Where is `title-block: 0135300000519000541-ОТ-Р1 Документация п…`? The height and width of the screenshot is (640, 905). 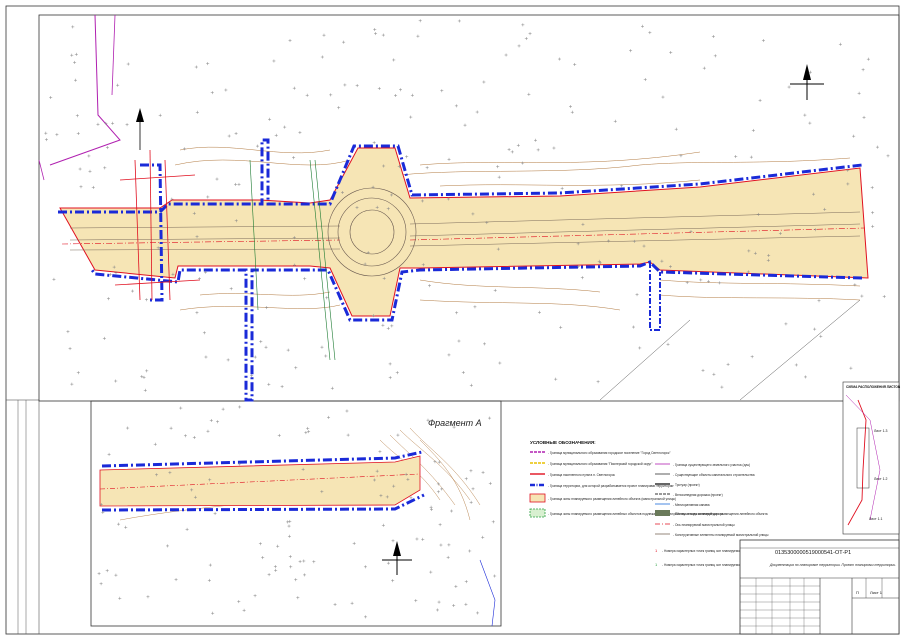
title-block: 0135300000519000541-ОТ-Р1 Документация п… is located at coordinates (819, 587).